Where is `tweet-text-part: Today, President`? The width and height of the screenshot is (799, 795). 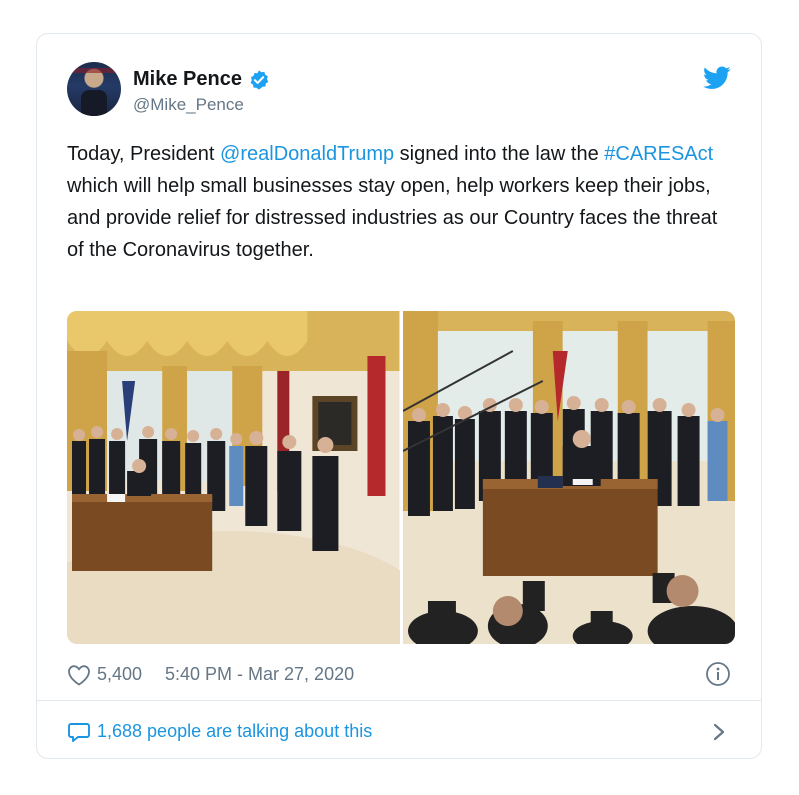 tweet-text-part: Today, President is located at coordinates (144, 154).